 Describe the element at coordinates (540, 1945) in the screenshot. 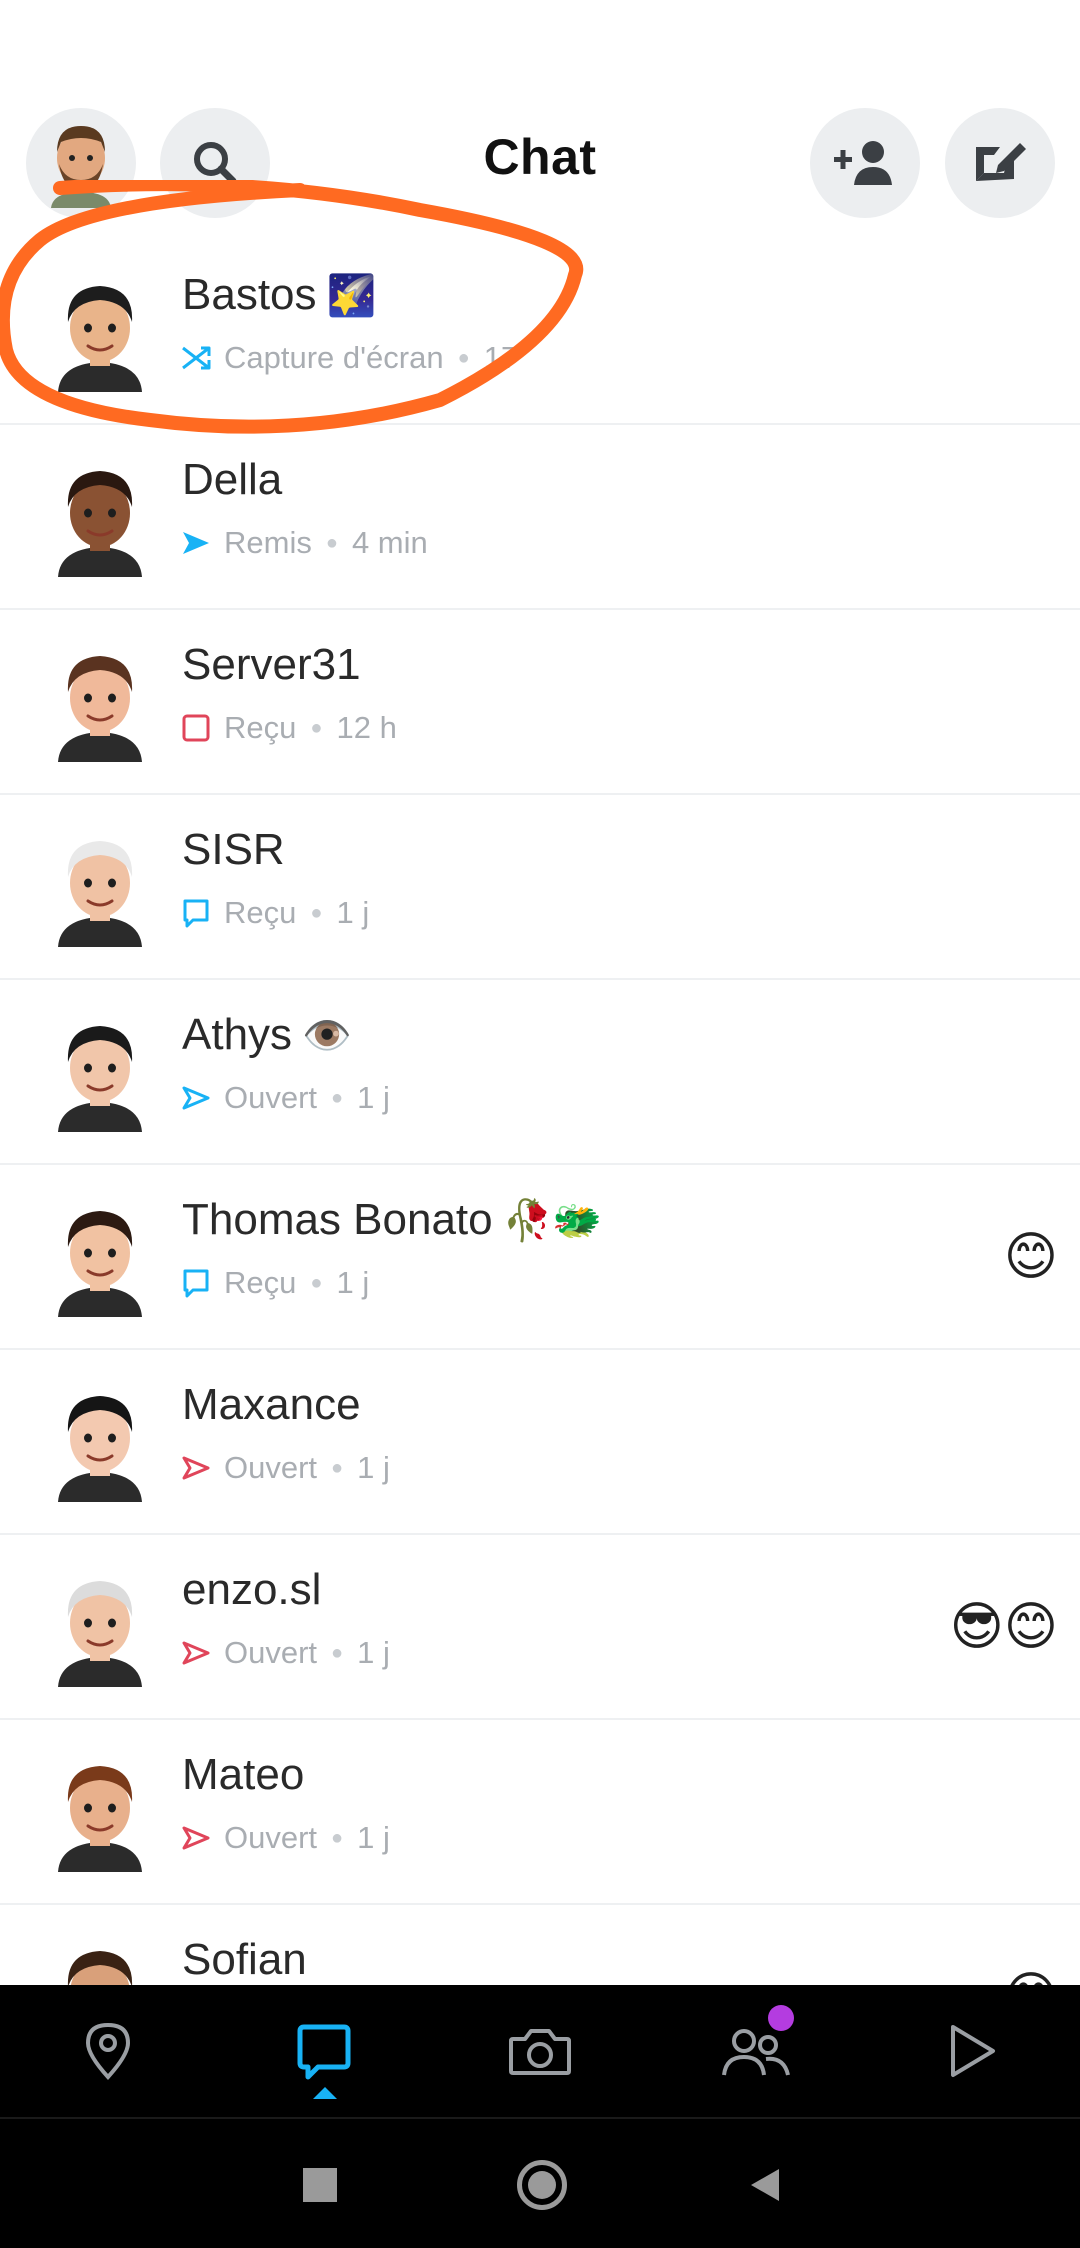

I see `chat-row: Sofian 😊` at that location.